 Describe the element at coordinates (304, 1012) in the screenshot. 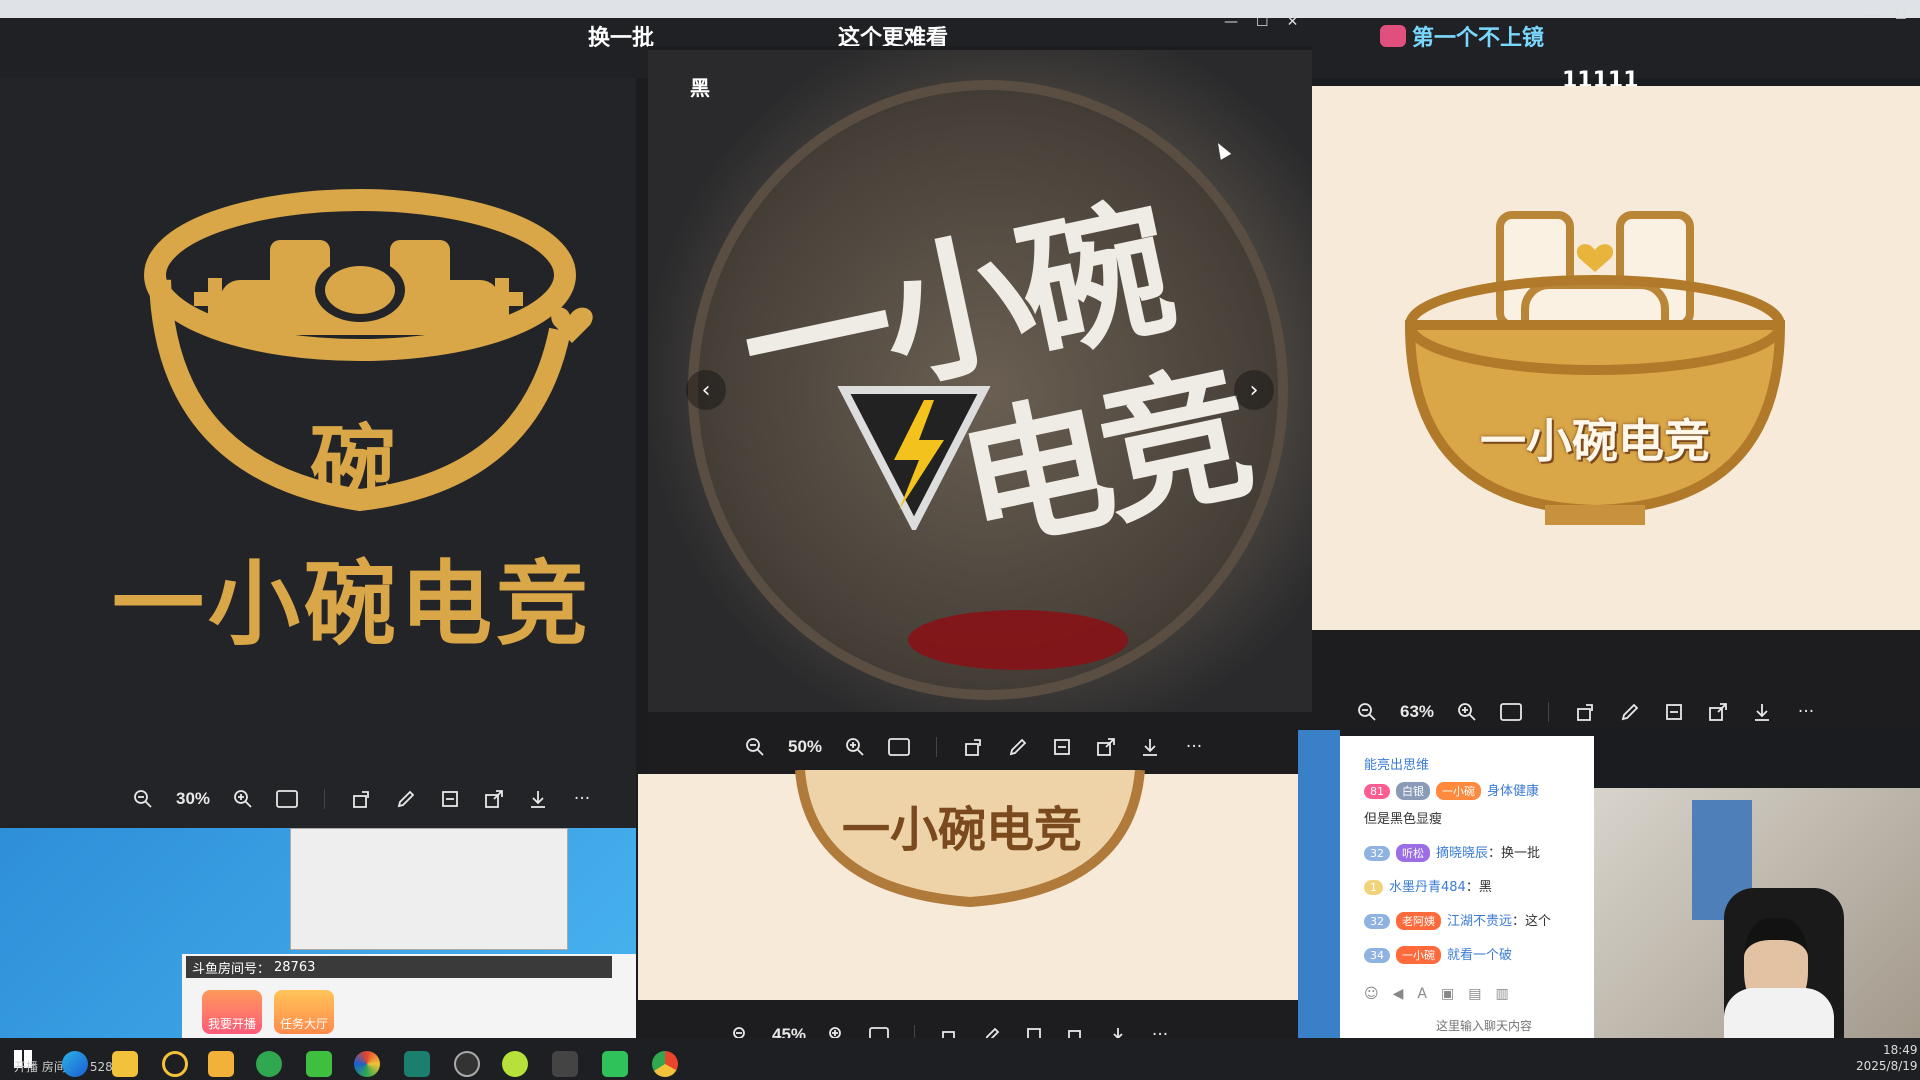

I see `task-hall-button: 任务大厅` at that location.